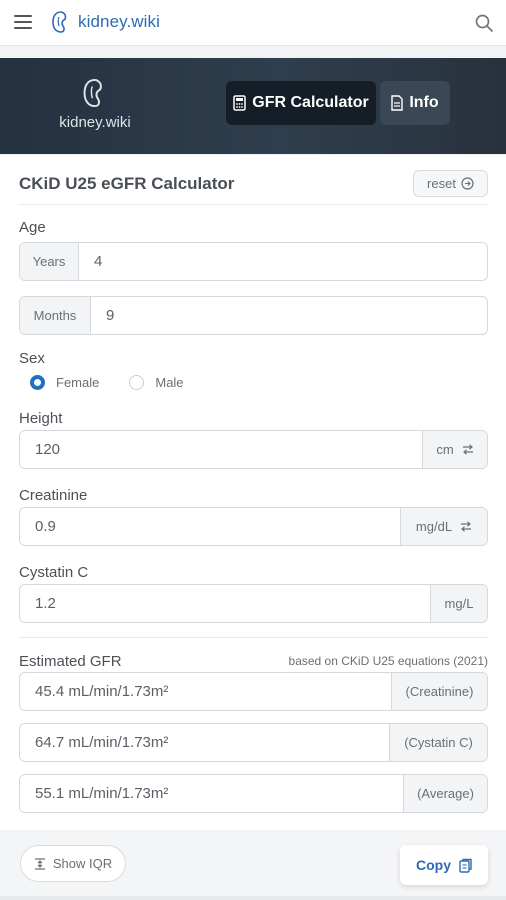 The height and width of the screenshot is (900, 506). I want to click on tab-gfr-calculator: GFR Calculator, so click(301, 103).